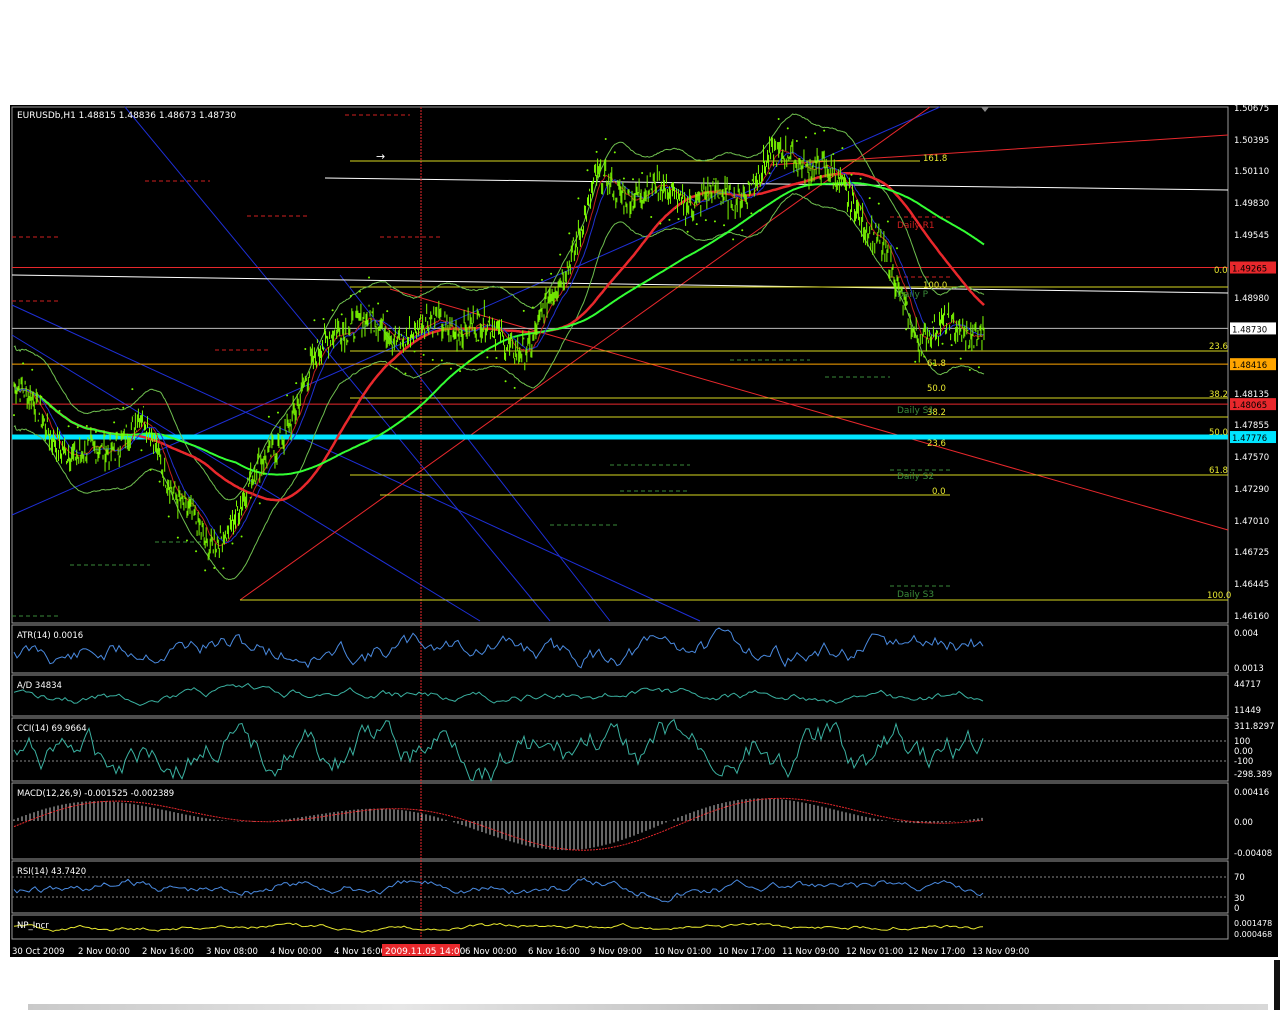 The width and height of the screenshot is (1280, 1010). Describe the element at coordinates (554, 952) in the screenshot. I see `time-tick: 6 Nov 16:00` at that location.